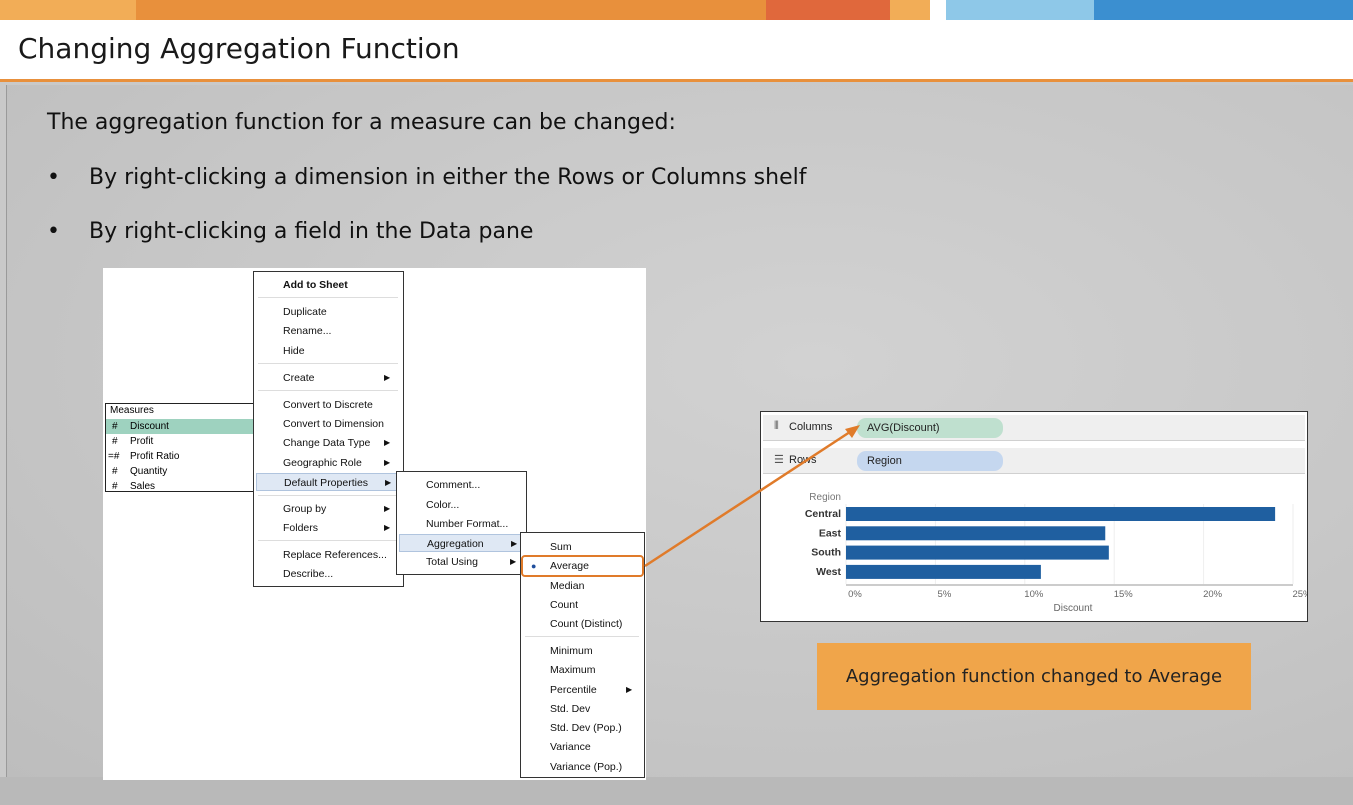  Describe the element at coordinates (328, 482) in the screenshot. I see `menu-item-default-properties: Default Properties ▶` at that location.